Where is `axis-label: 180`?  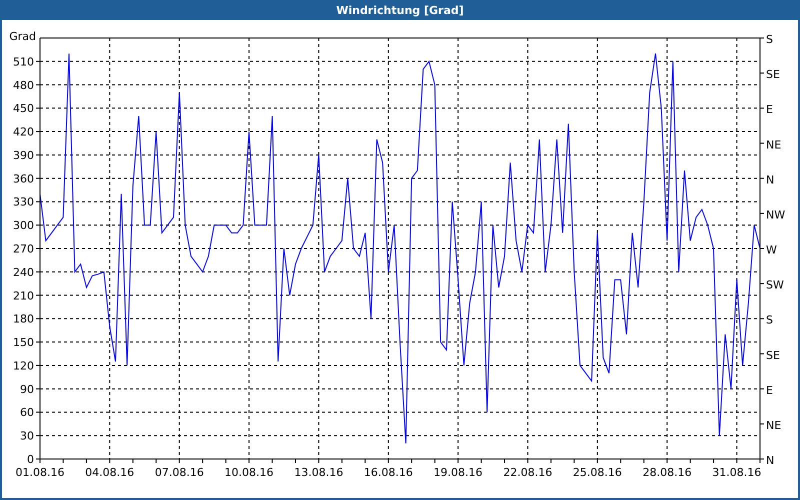
axis-label: 180 is located at coordinates (23, 319).